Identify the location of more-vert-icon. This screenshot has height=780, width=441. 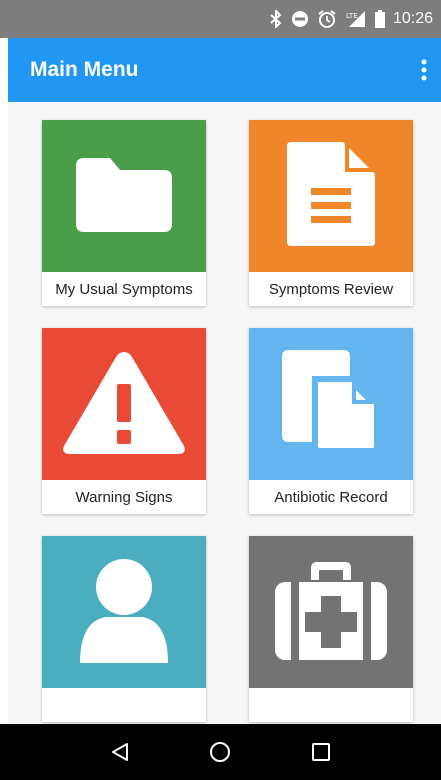
(424, 70).